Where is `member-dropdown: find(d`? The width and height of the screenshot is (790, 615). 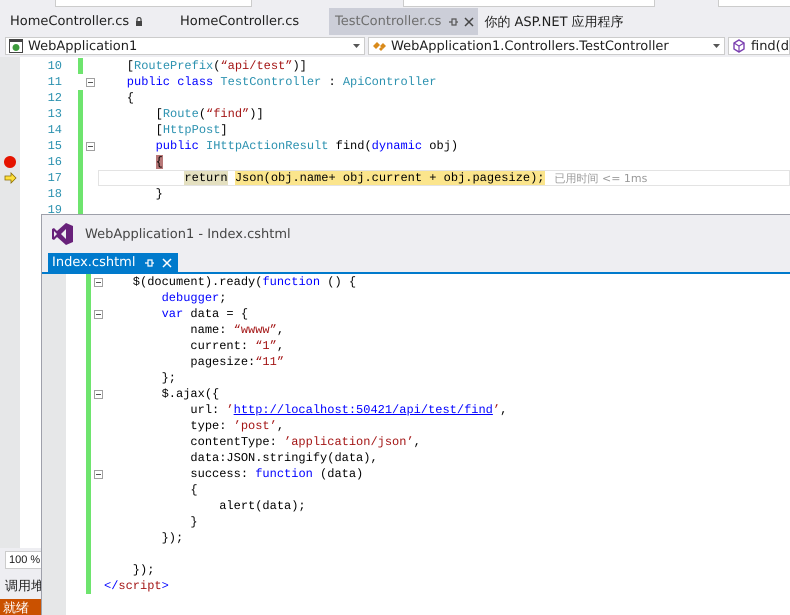
member-dropdown: find(d is located at coordinates (759, 46).